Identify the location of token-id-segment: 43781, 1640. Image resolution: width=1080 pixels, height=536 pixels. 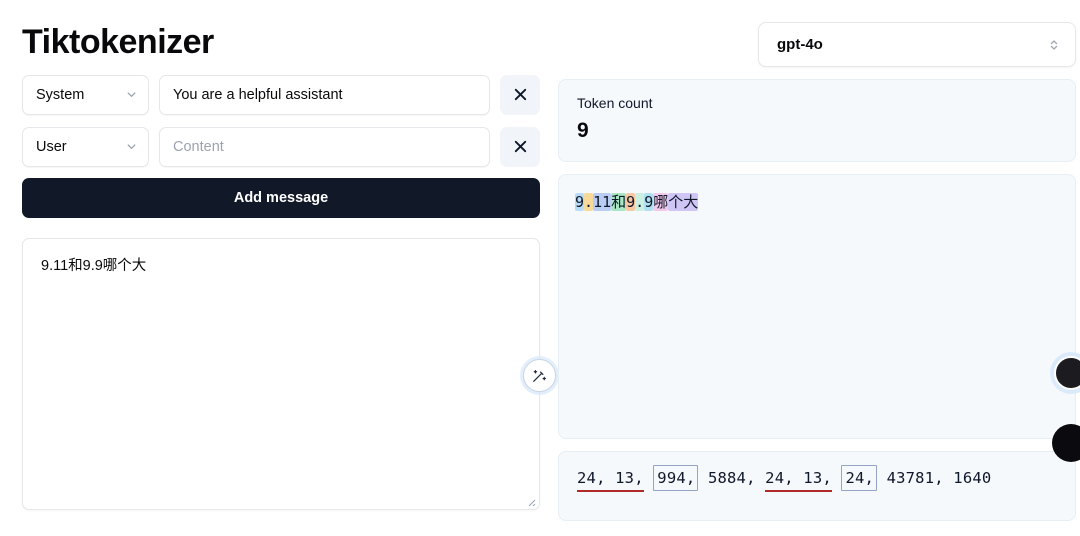
(934, 478).